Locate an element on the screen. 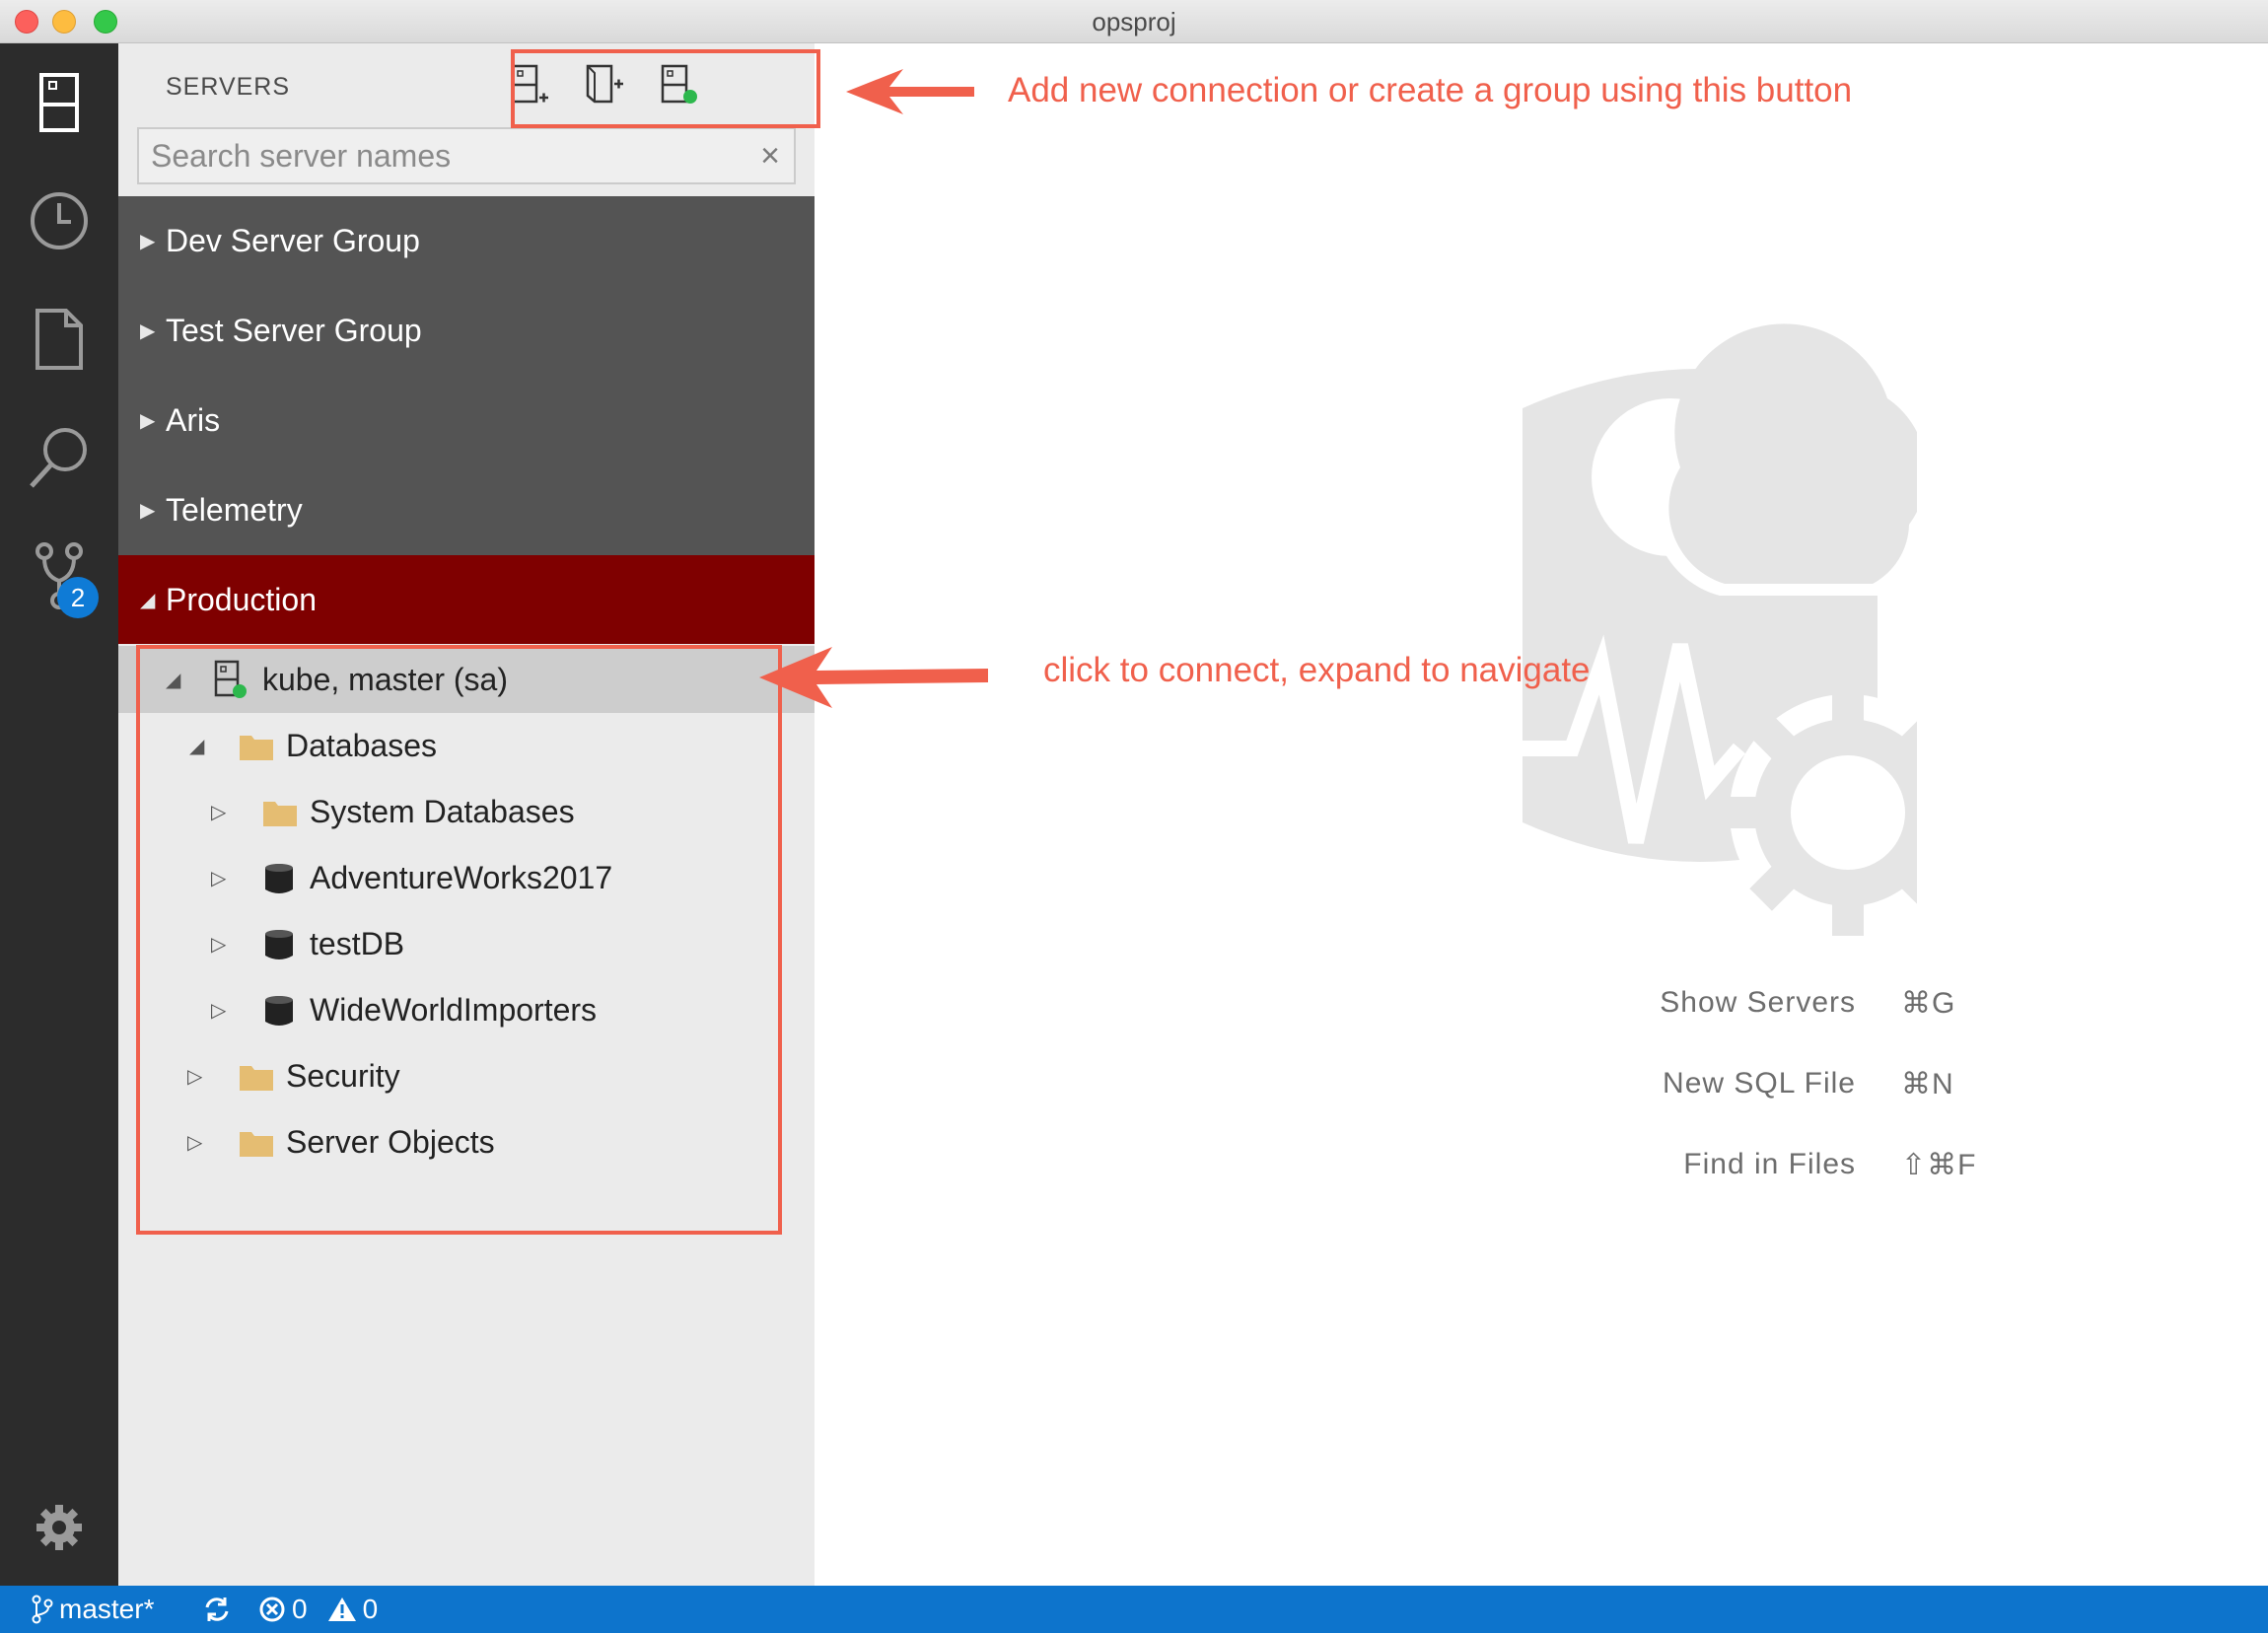  warning-icon is located at coordinates (341, 1610).